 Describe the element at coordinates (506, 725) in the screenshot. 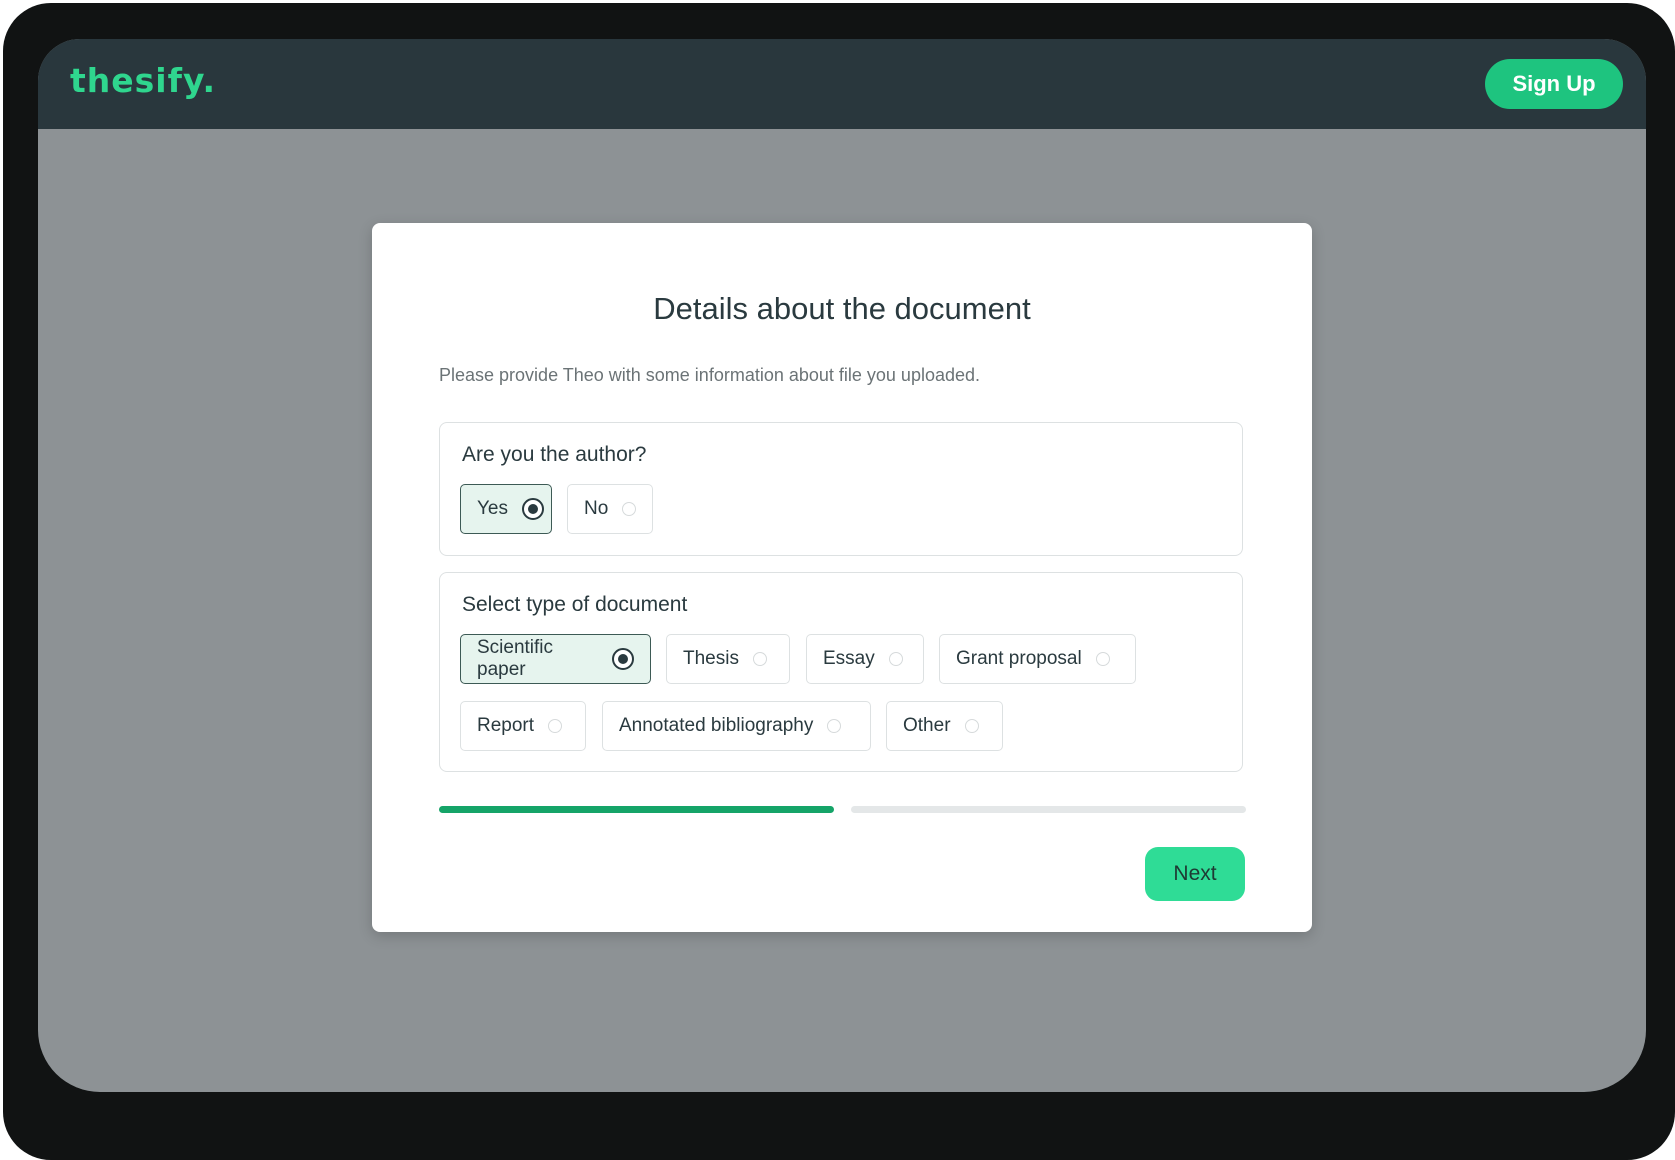

I see `option-label: Report` at that location.